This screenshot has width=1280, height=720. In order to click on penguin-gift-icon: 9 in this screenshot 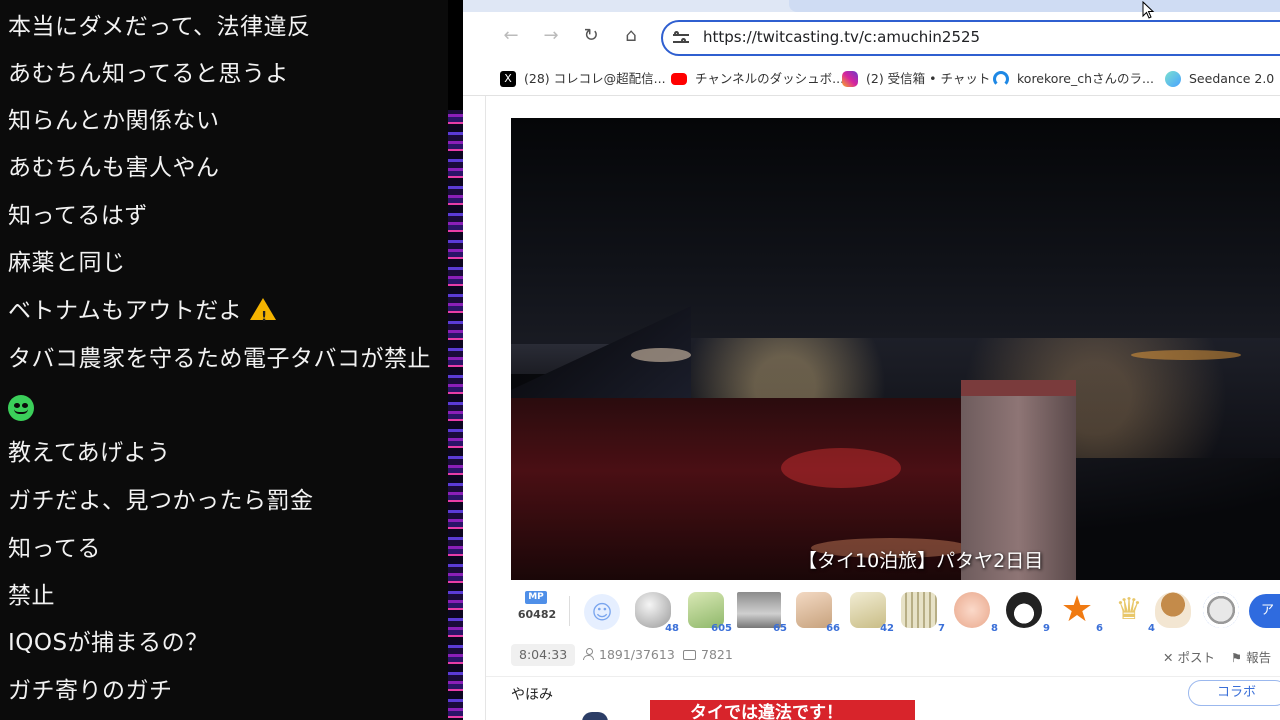, I will do `click(1027, 613)`.